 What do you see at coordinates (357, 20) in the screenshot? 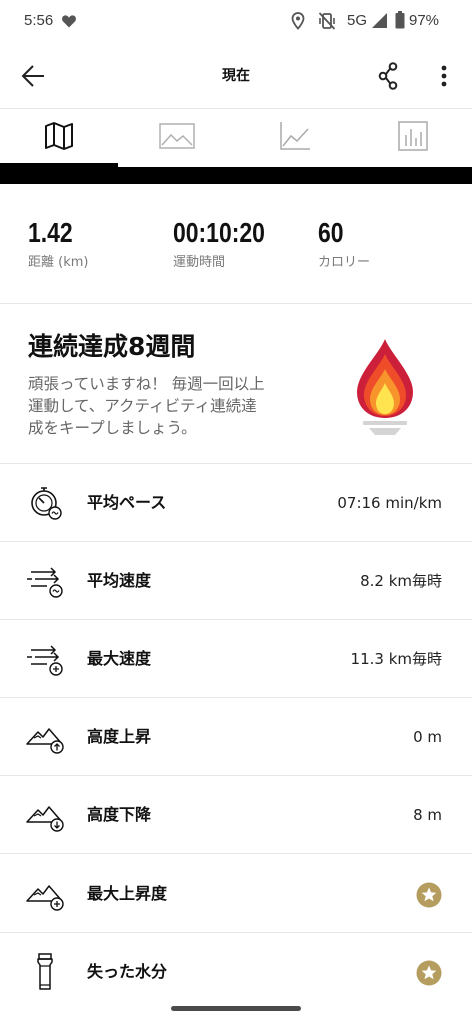
I see `network-type: 5G` at bounding box center [357, 20].